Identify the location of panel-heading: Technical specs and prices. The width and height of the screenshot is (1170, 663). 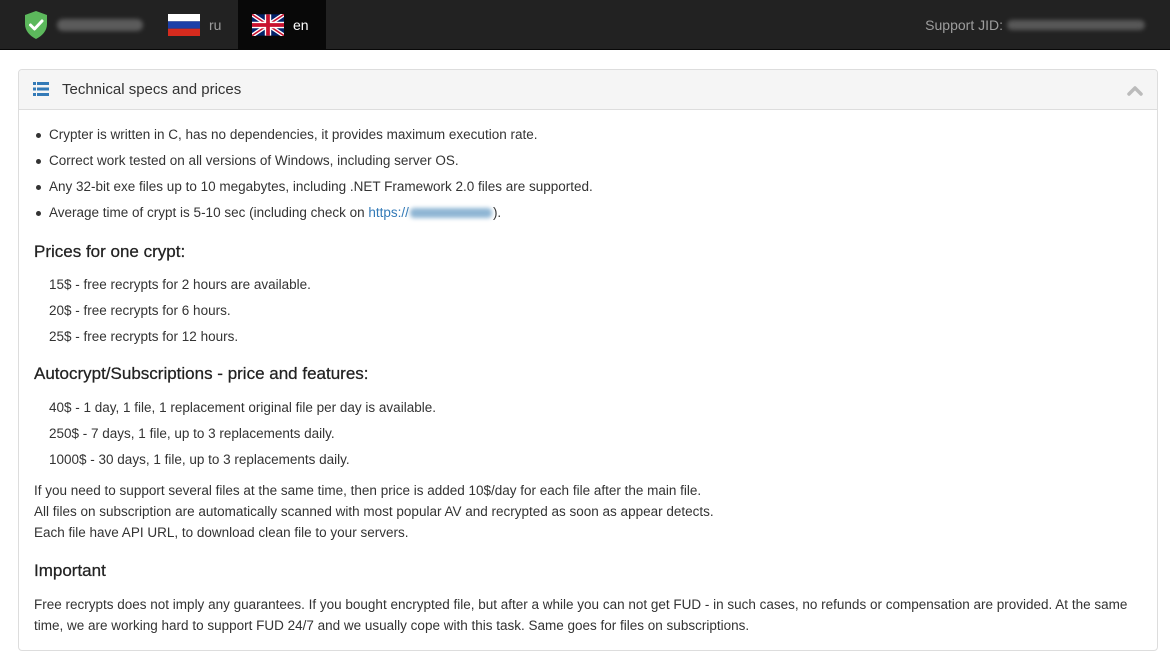
(588, 90).